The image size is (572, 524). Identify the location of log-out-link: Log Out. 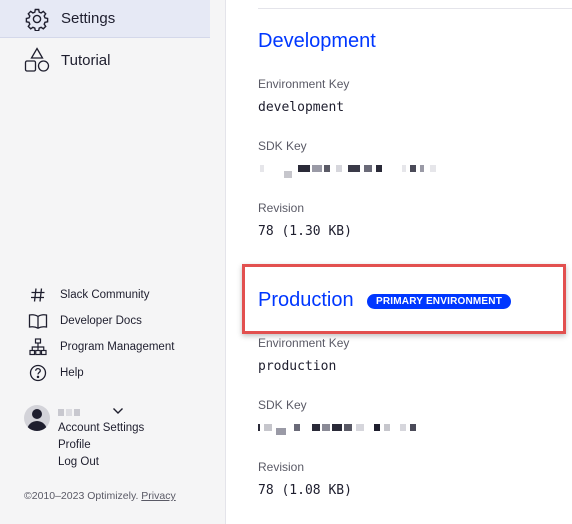
(78, 462).